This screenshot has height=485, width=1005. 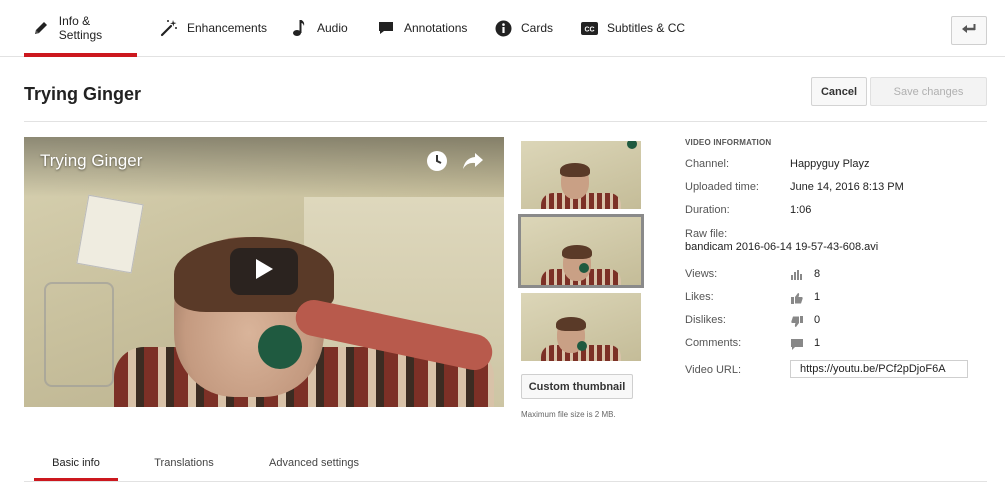 What do you see at coordinates (280, 347) in the screenshot?
I see `video-frame-object` at bounding box center [280, 347].